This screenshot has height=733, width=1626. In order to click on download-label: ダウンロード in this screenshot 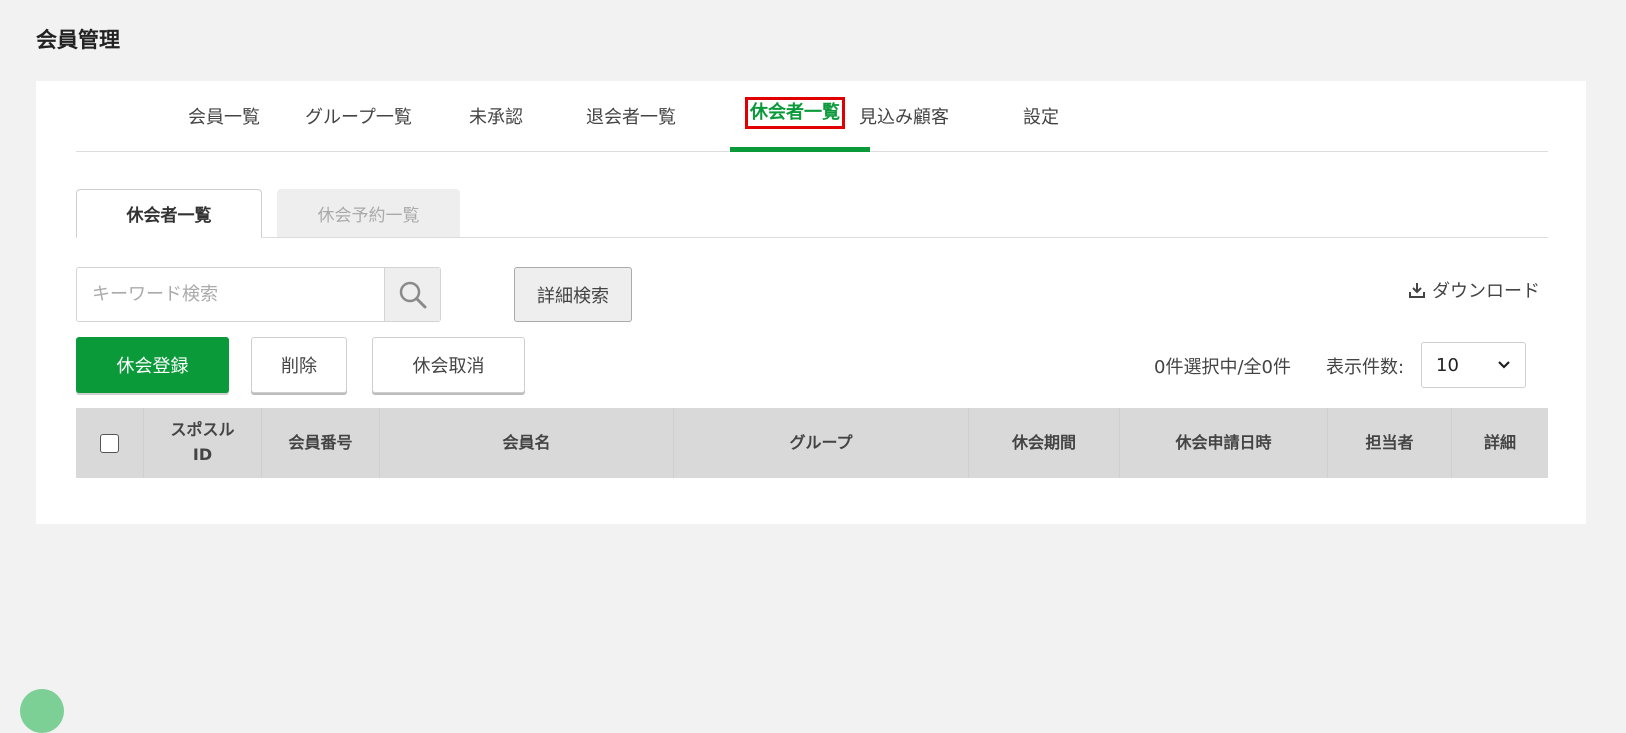, I will do `click(1486, 291)`.